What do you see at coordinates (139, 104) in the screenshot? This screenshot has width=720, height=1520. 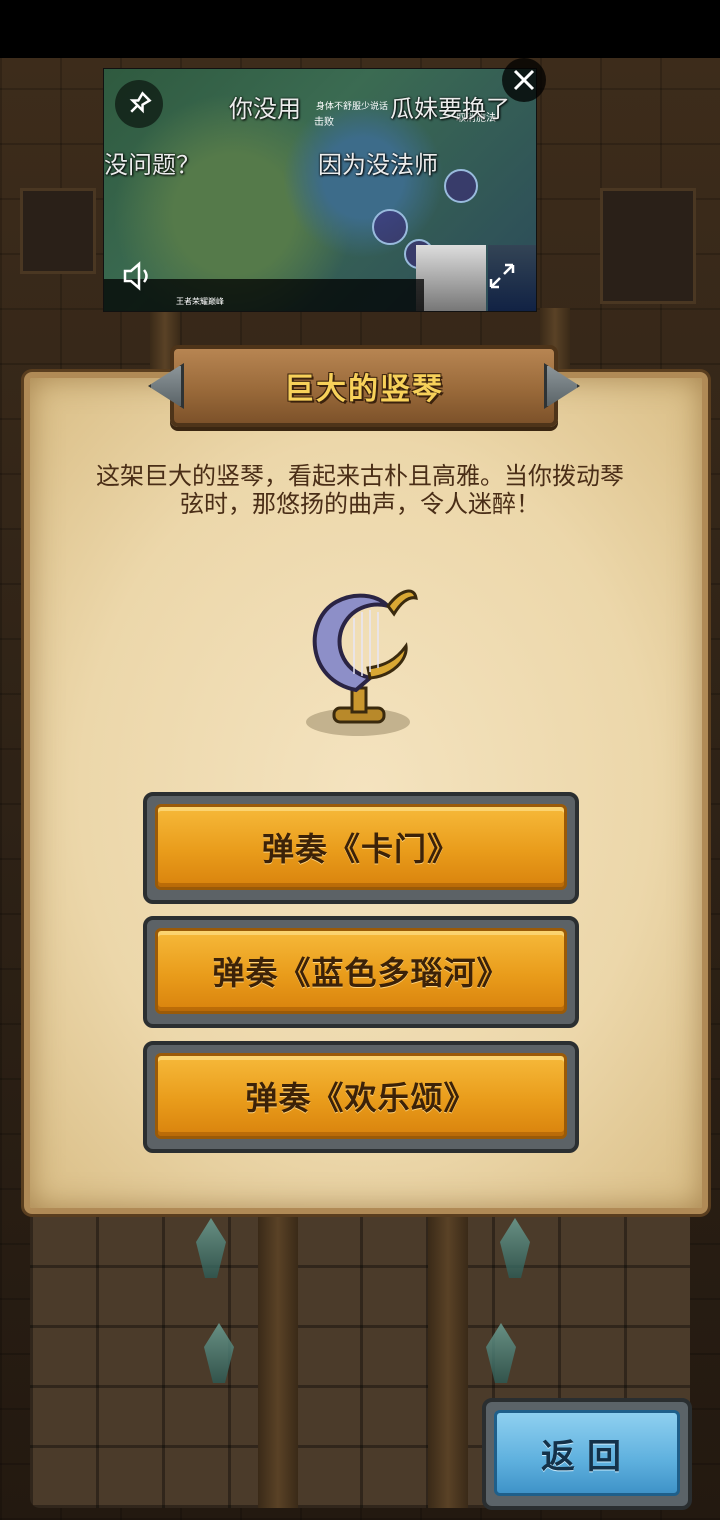 I see `pin-icon` at bounding box center [139, 104].